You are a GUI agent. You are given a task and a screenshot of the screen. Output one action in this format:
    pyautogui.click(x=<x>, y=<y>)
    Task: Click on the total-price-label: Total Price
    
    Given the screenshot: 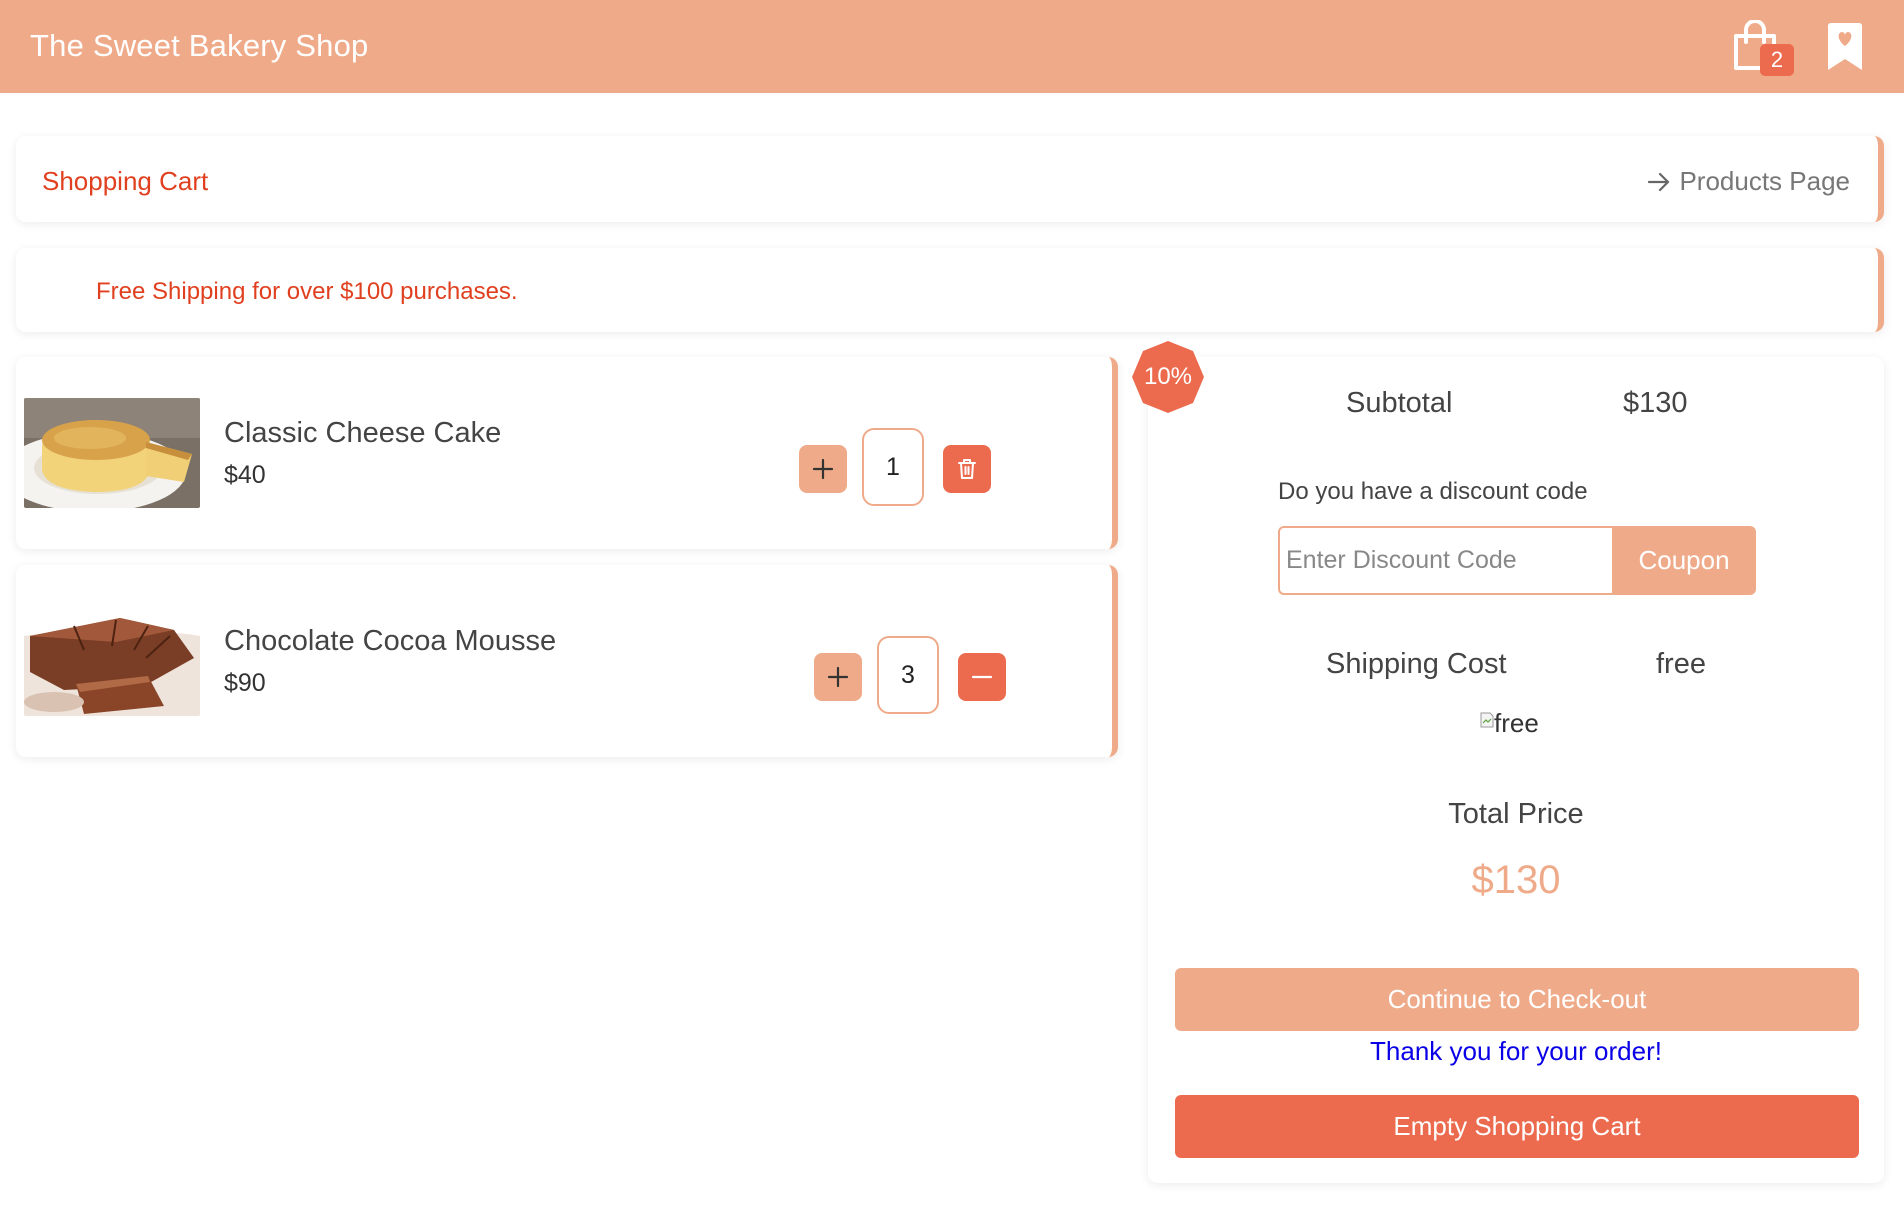 What is the action you would take?
    pyautogui.click(x=1516, y=814)
    